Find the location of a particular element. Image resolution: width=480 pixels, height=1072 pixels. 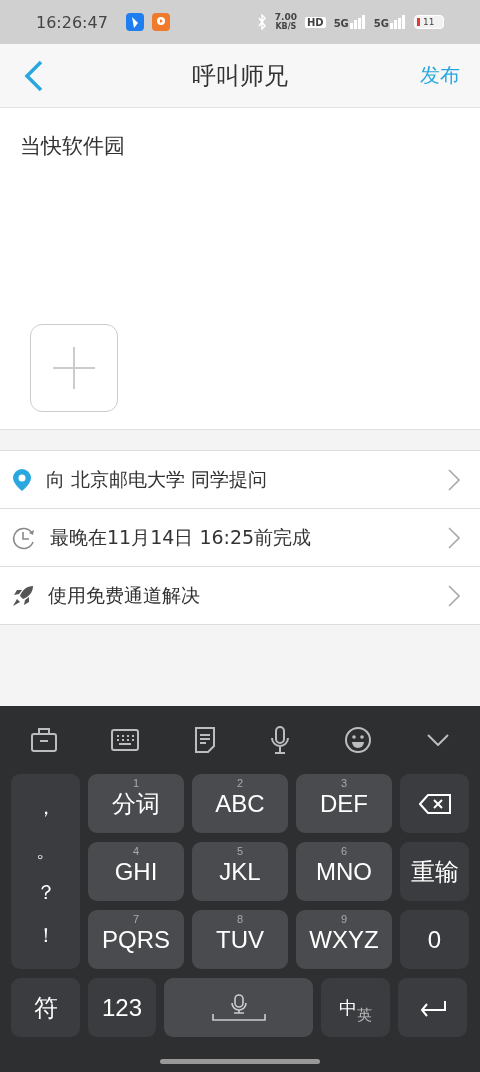

key: 4 GHI is located at coordinates (136, 871).